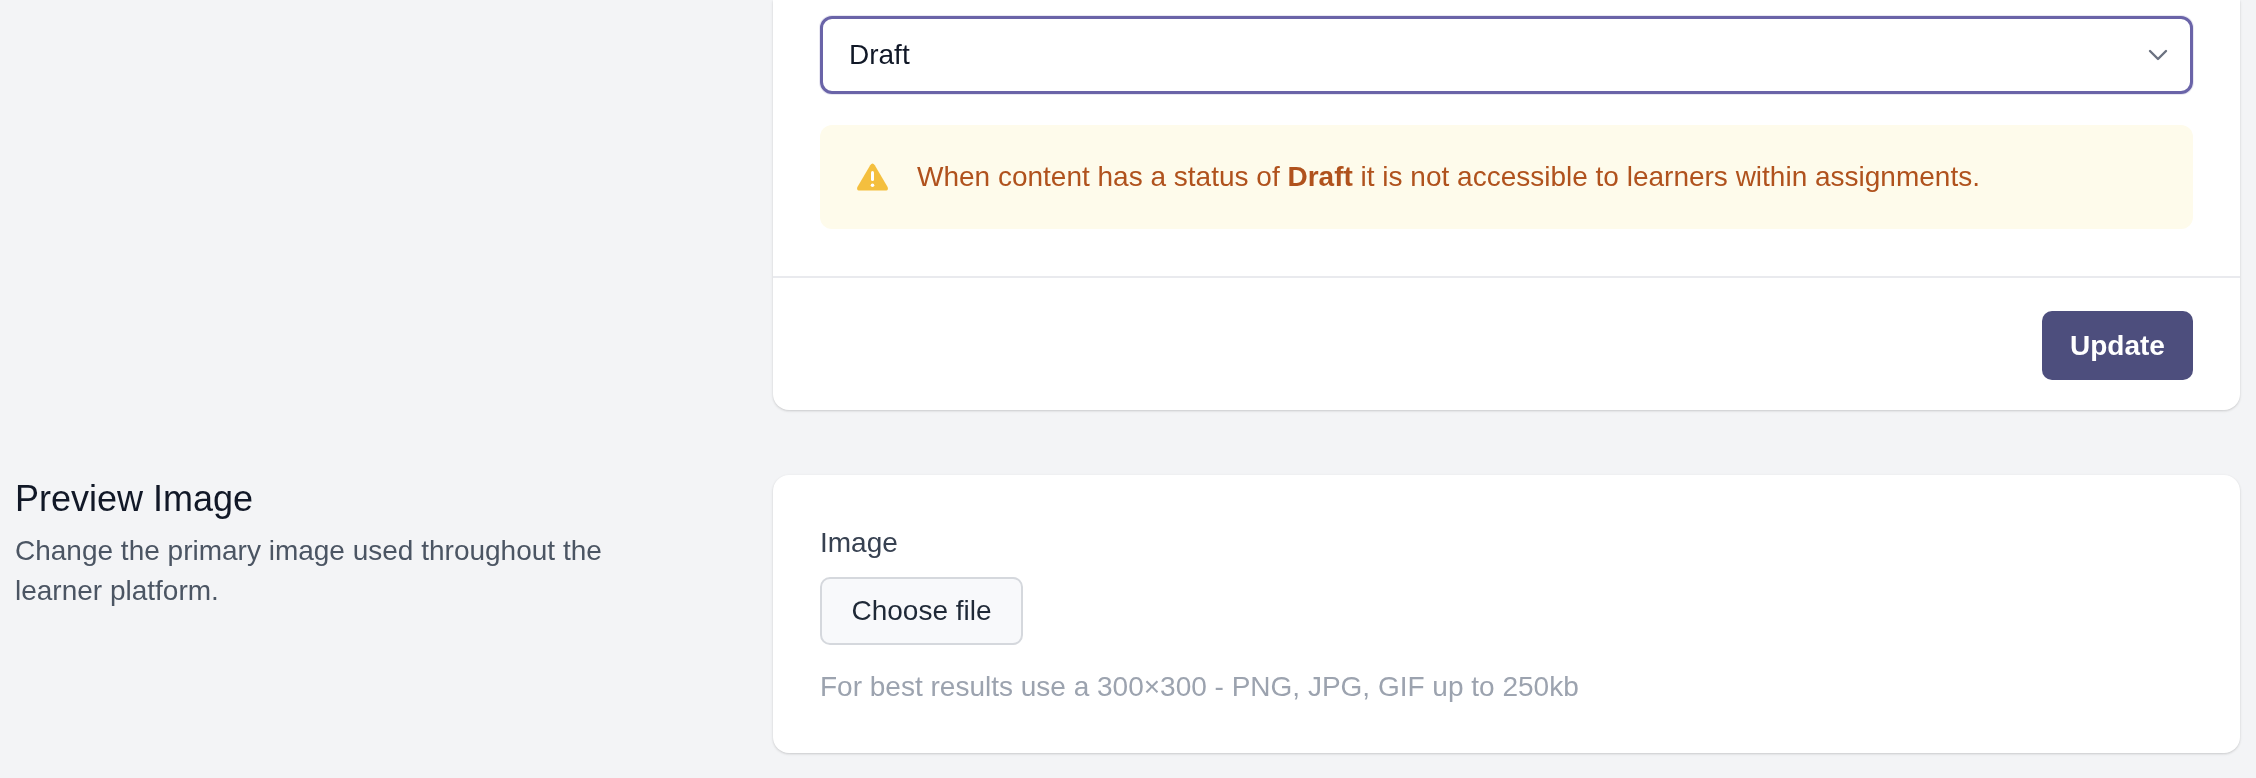 The width and height of the screenshot is (2256, 778). I want to click on status-select: Draft, so click(1506, 55).